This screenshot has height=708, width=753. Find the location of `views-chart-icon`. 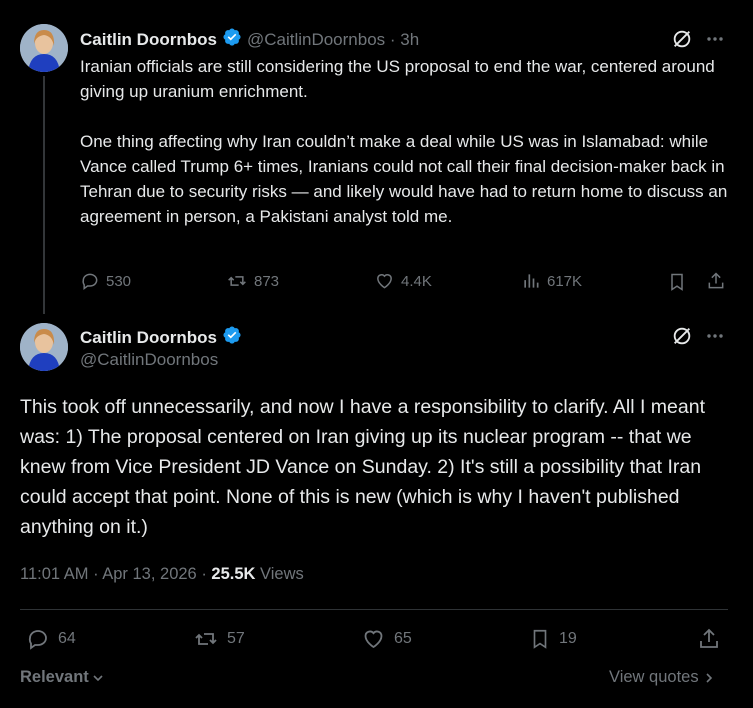

views-chart-icon is located at coordinates (531, 281).